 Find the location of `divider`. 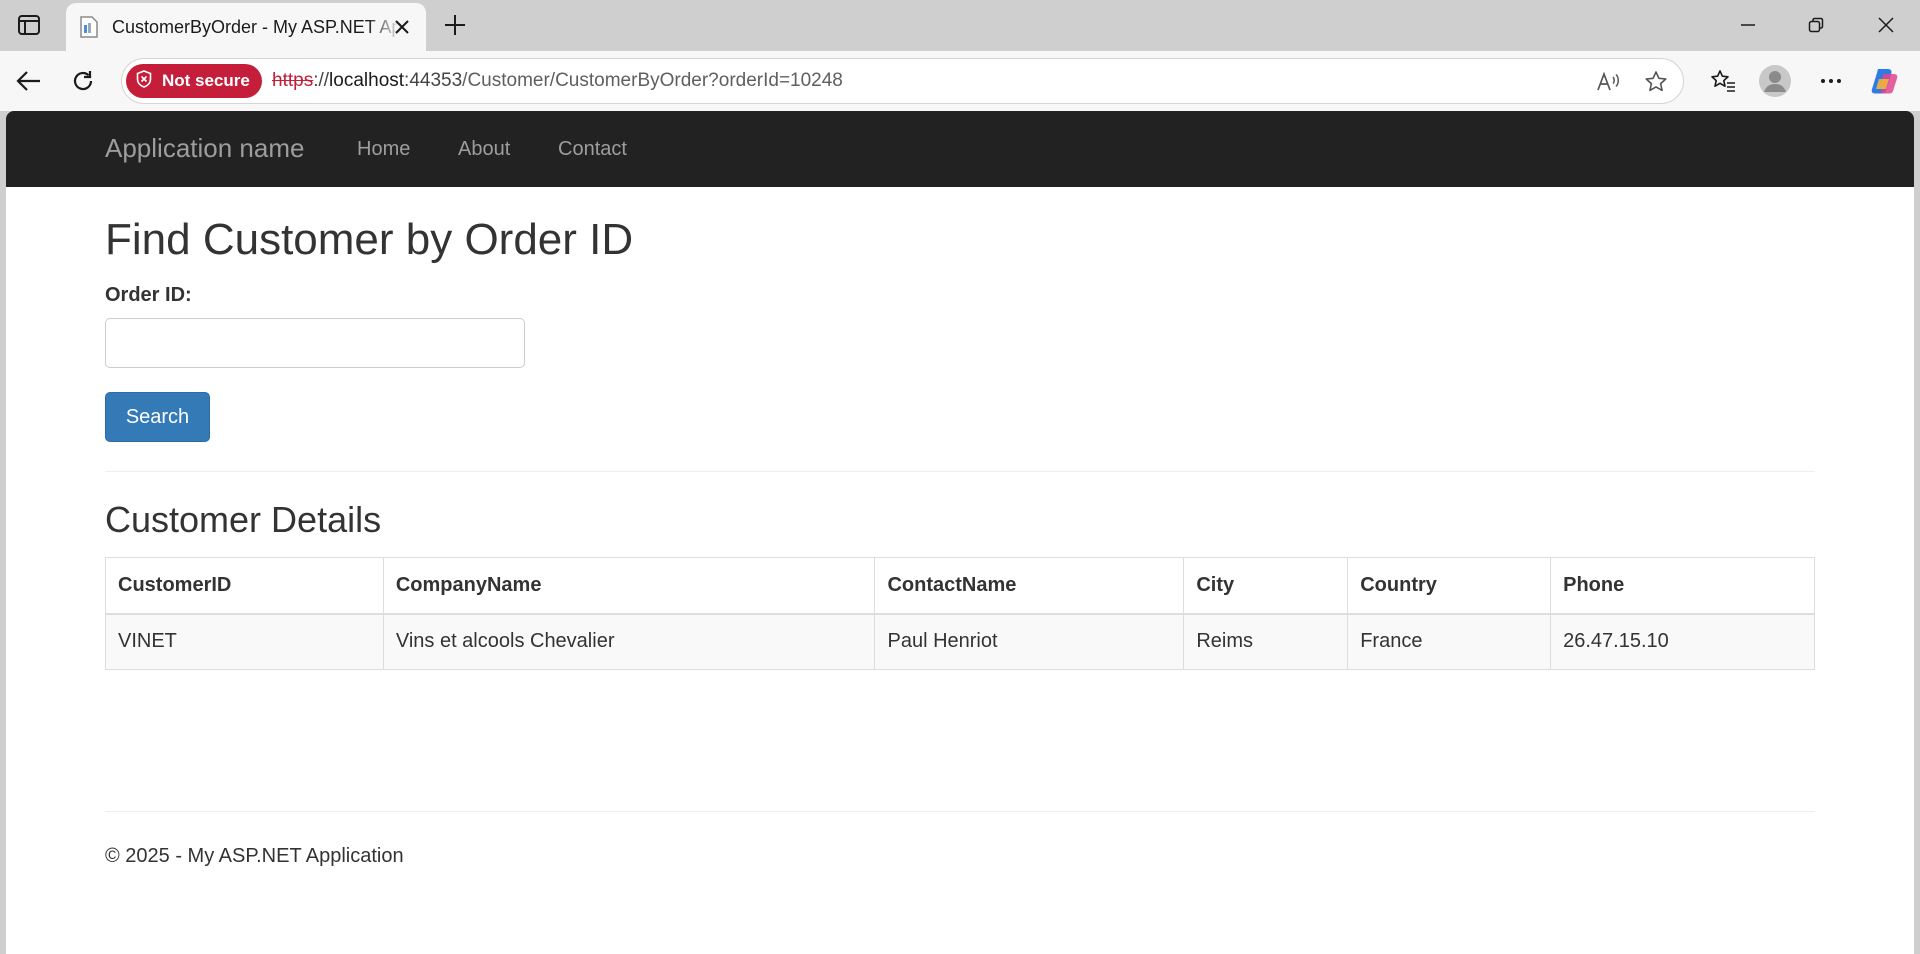

divider is located at coordinates (960, 471).